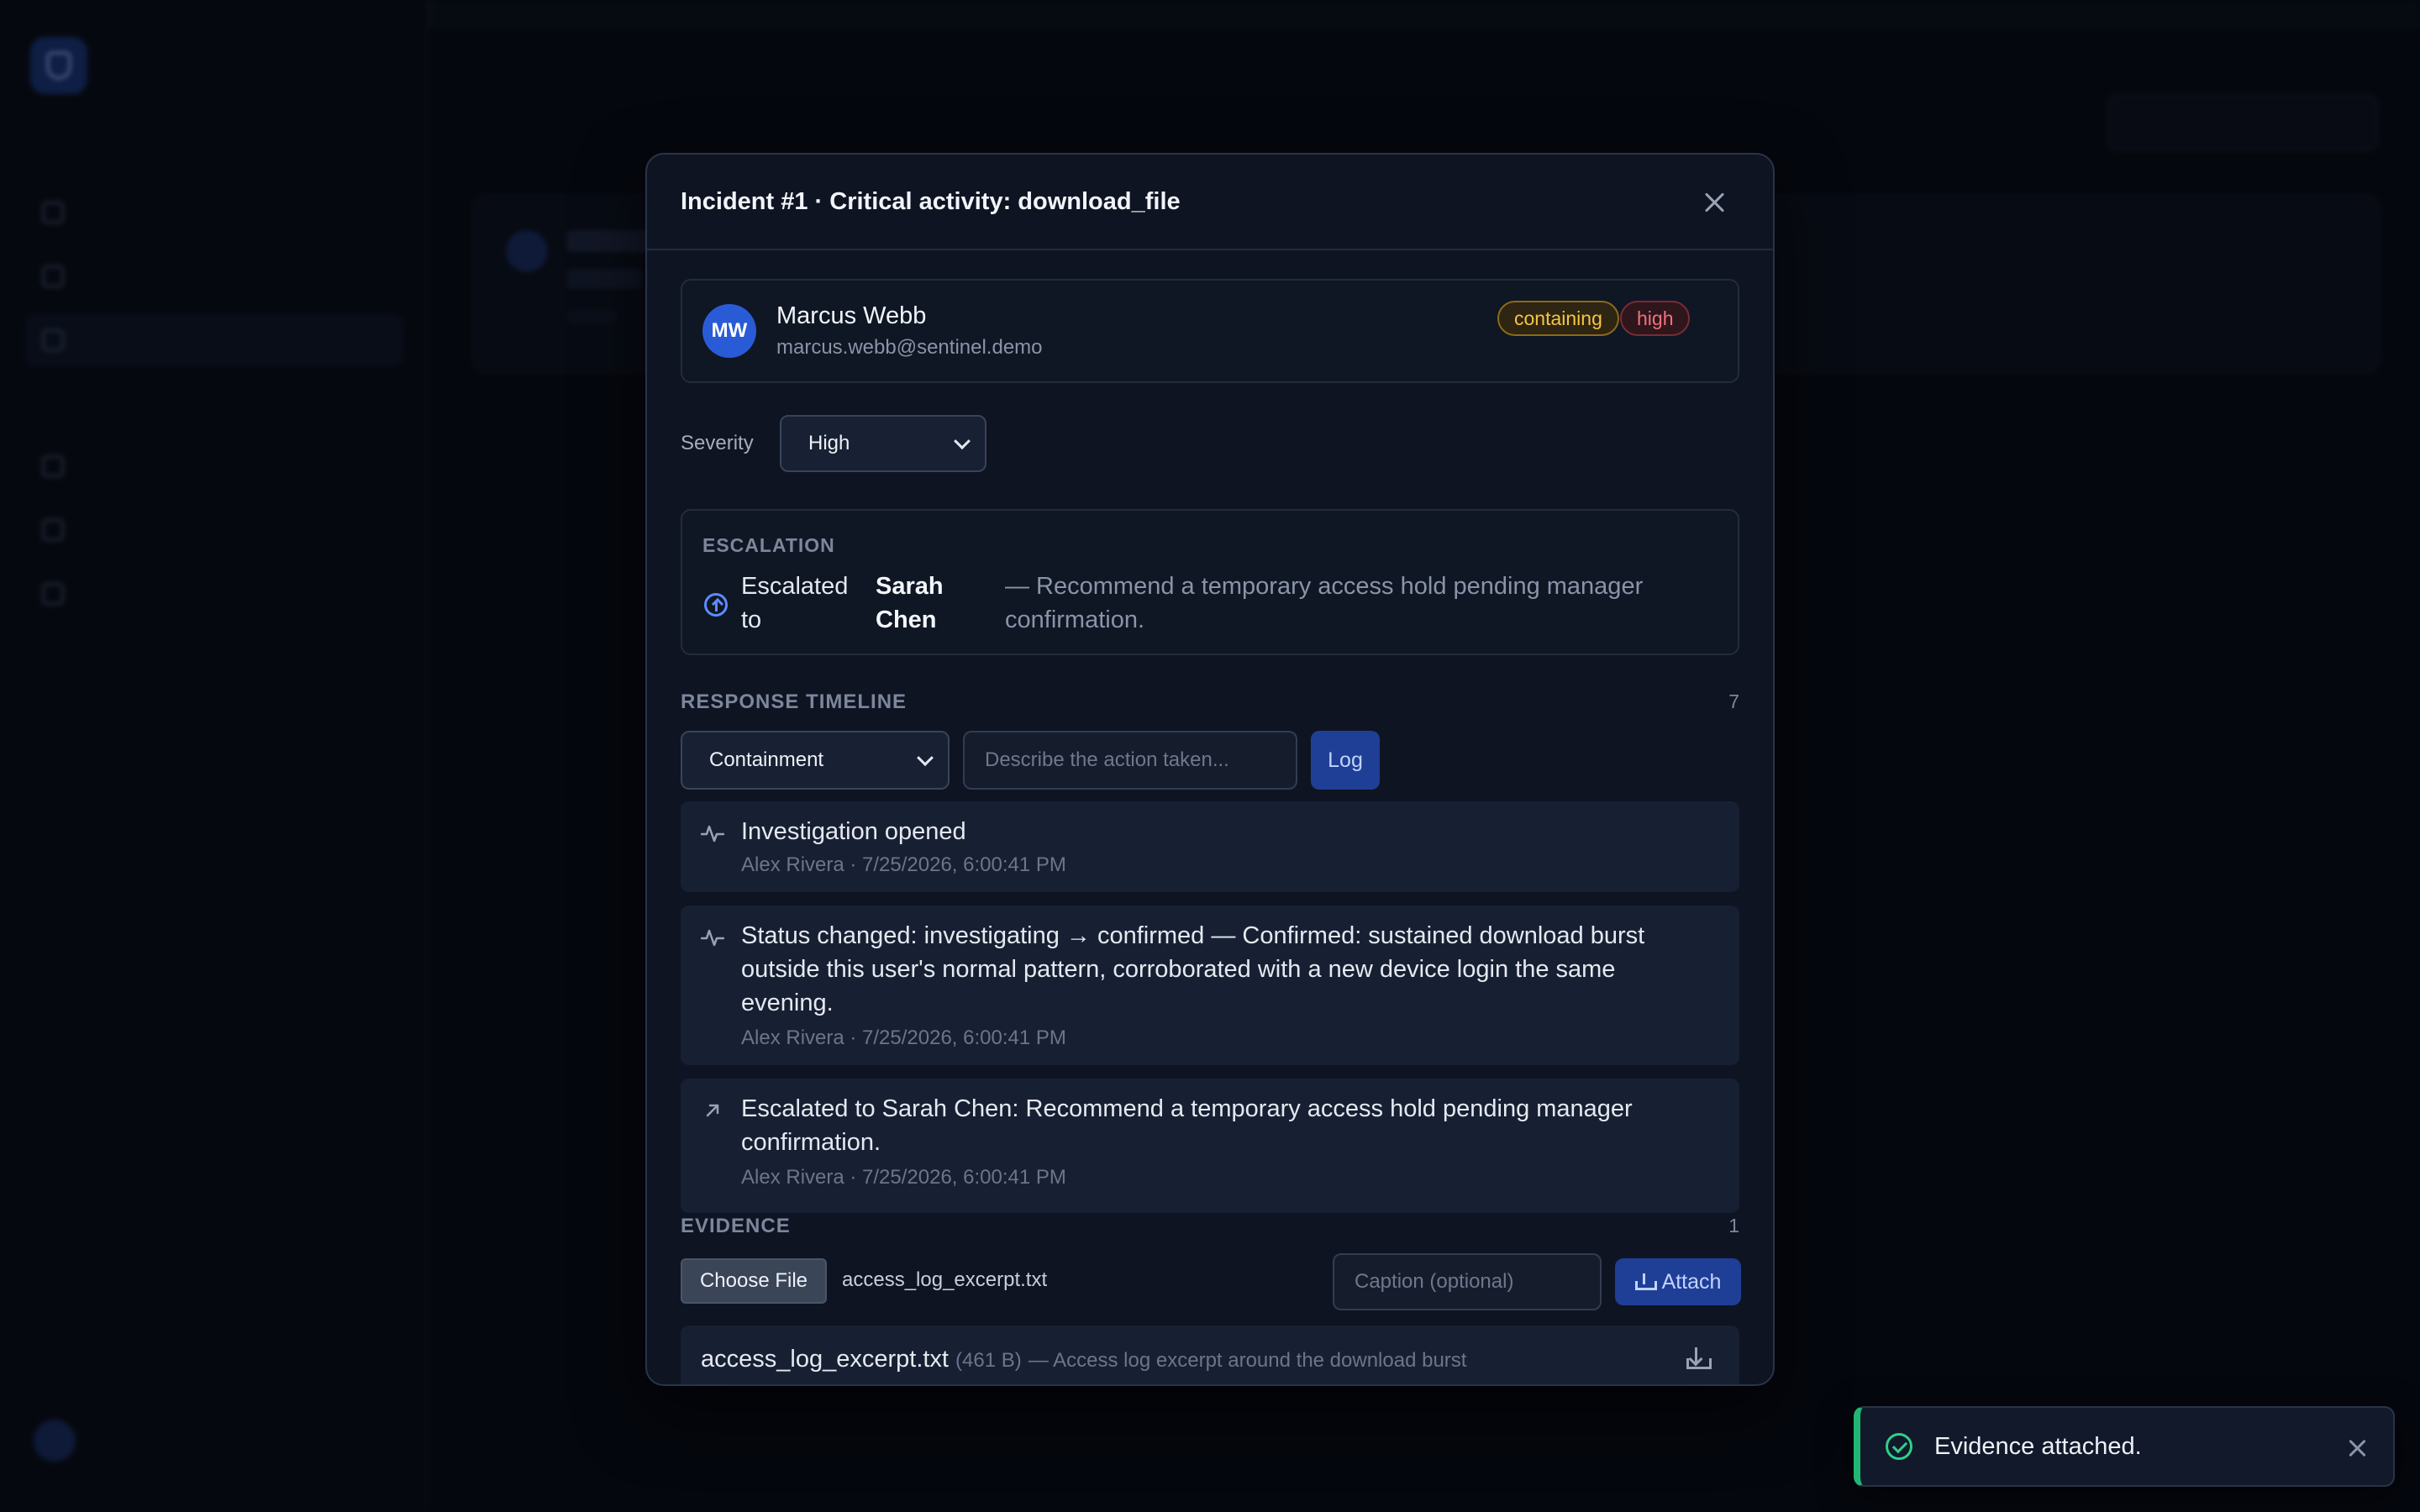  Describe the element at coordinates (729, 331) in the screenshot. I see `avatar: MW` at that location.